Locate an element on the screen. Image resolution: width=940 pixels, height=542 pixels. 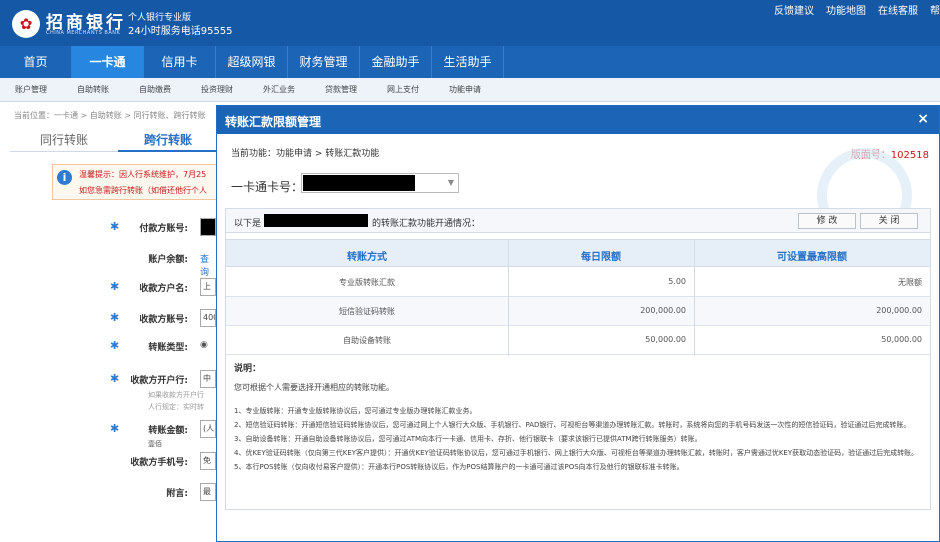
subnav-apply: 功能申请 is located at coordinates (465, 89).